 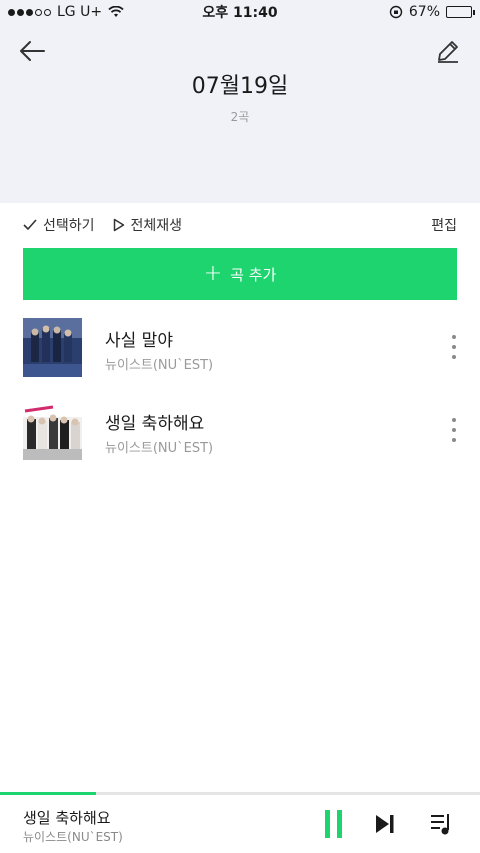 What do you see at coordinates (48, 793) in the screenshot?
I see `progress-fill` at bounding box center [48, 793].